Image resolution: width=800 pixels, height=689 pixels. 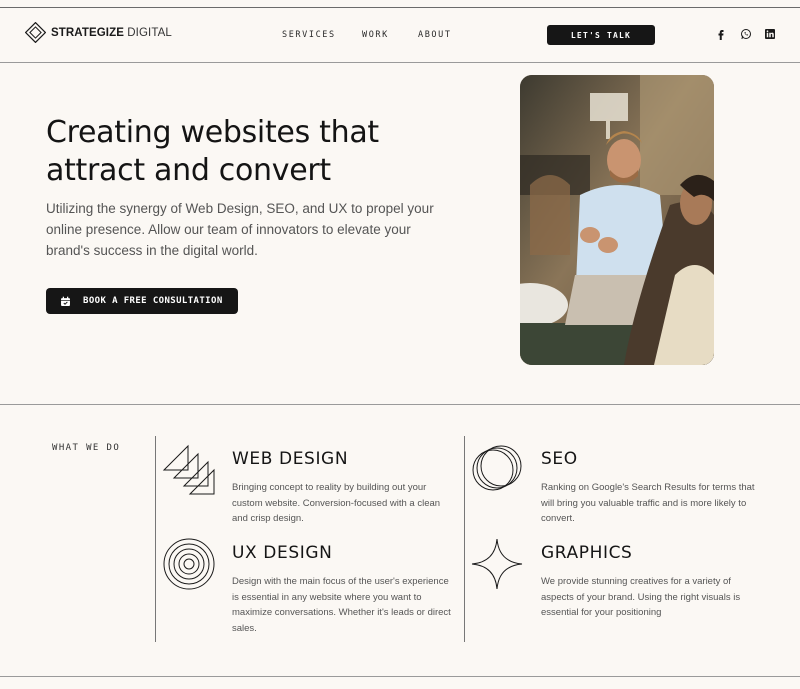 I want to click on service-title-web-design: WEB DESIGN, so click(x=290, y=459).